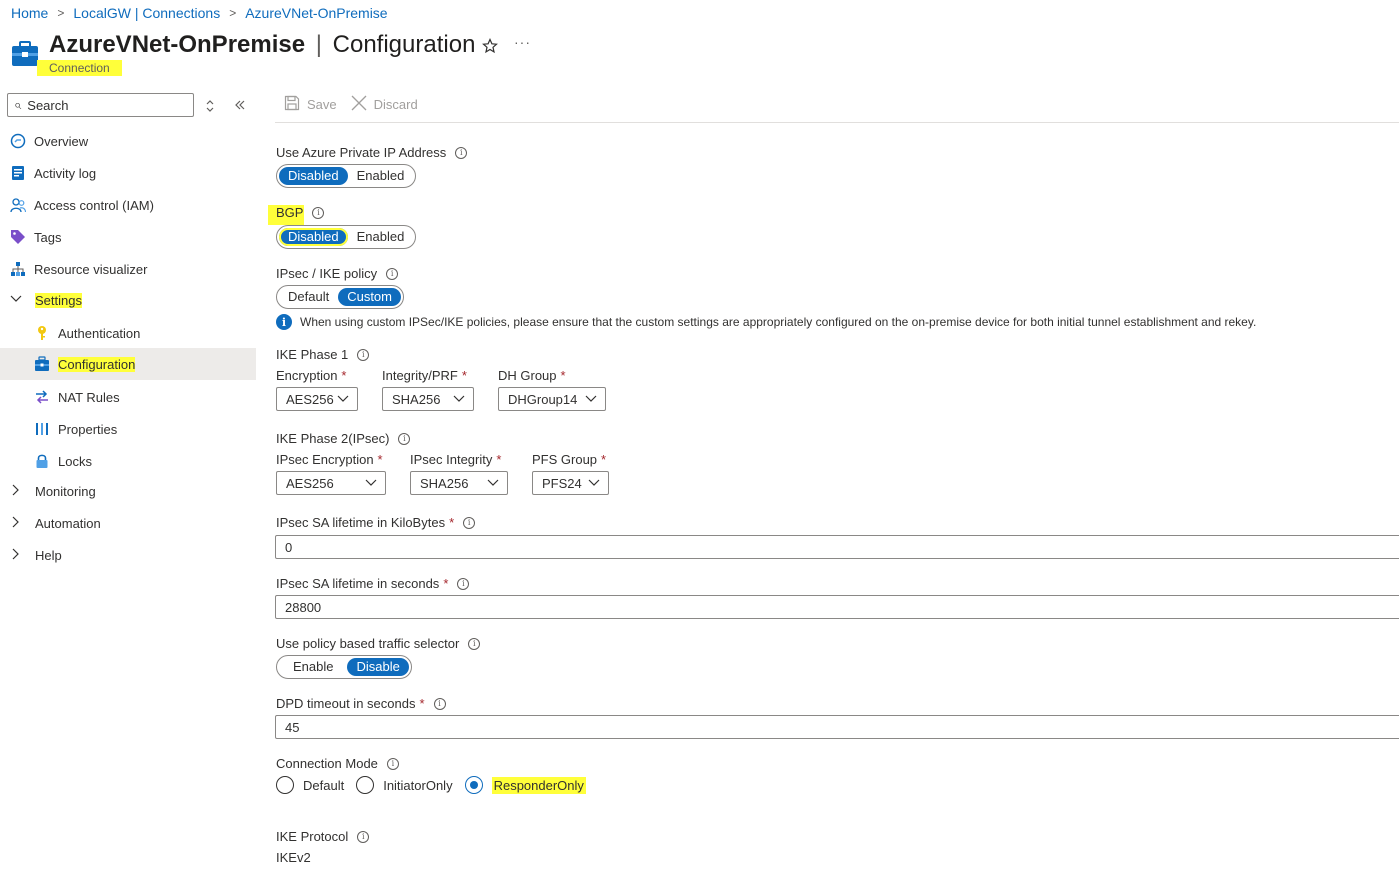 The width and height of the screenshot is (1399, 874). I want to click on sa-kb-label: IPsec SA lifetime in KiloBytes * i, so click(376, 522).